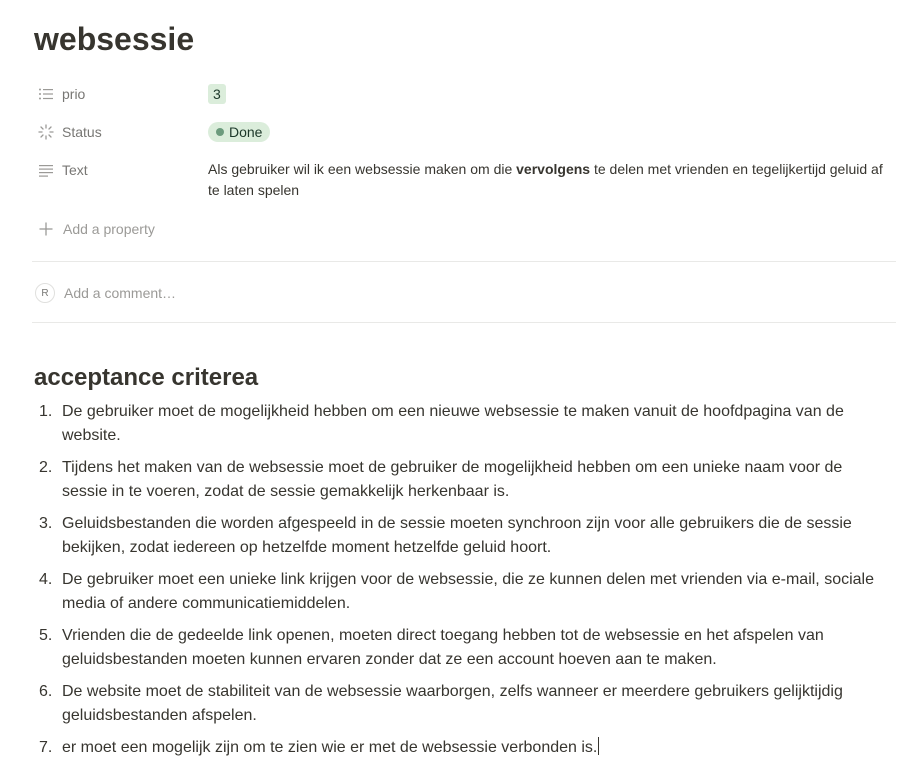 This screenshot has height=783, width=915. I want to click on plus-icon, so click(46, 229).